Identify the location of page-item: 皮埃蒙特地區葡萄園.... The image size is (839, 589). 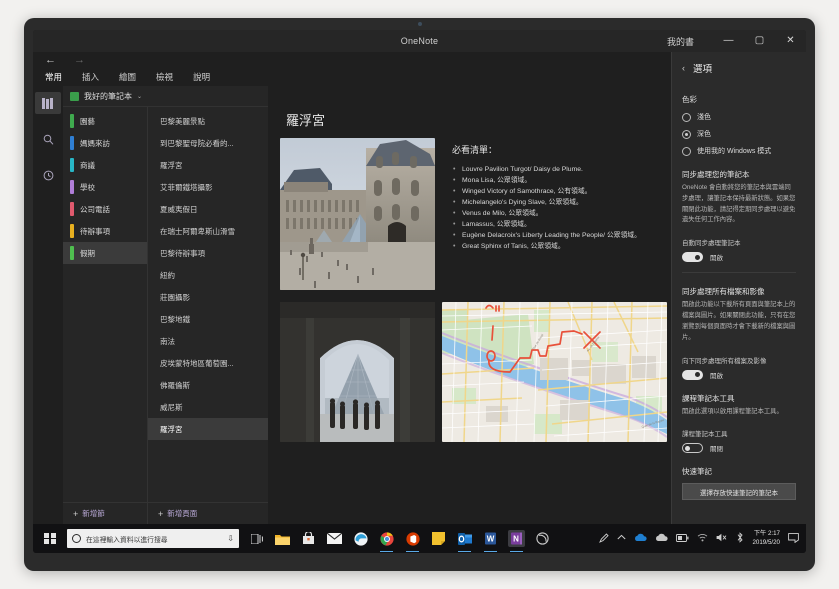
(208, 363).